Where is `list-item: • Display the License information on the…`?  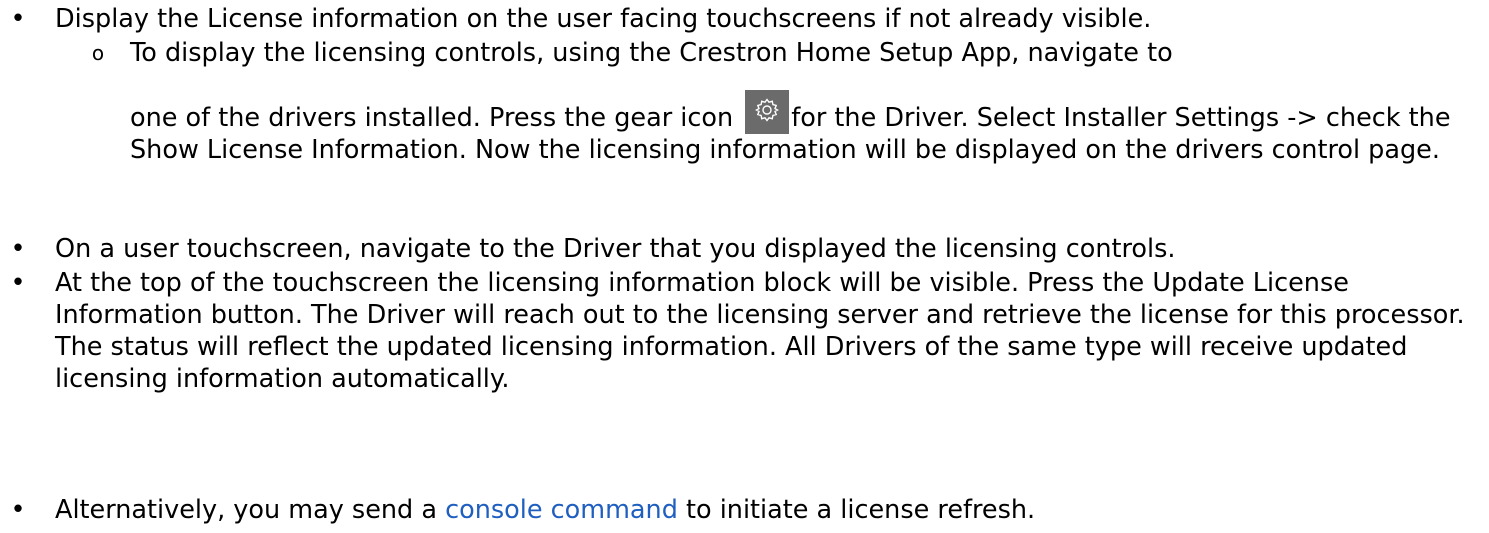 list-item: • Display the License information on the… is located at coordinates (742, 19).